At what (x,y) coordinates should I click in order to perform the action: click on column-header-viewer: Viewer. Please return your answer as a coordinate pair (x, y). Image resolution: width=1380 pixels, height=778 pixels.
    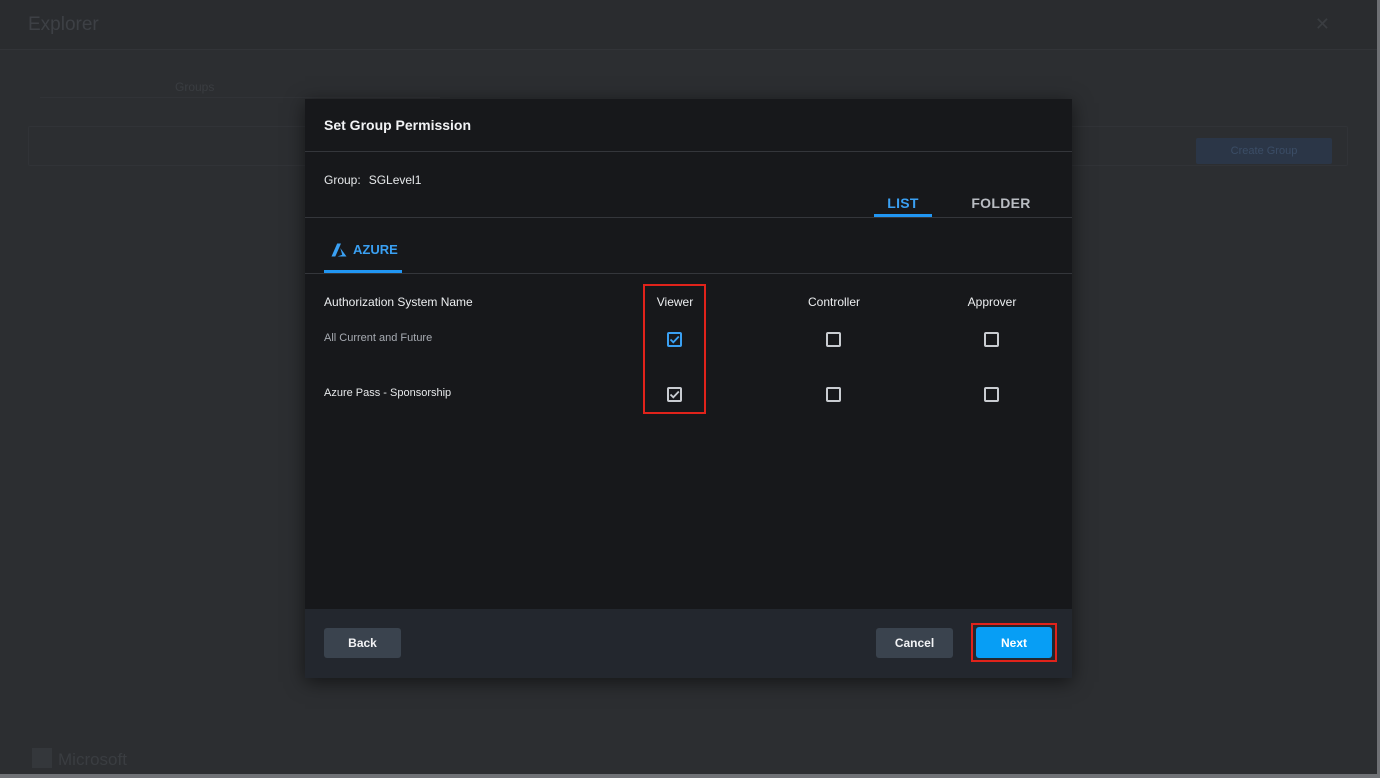
    Looking at the image, I should click on (675, 302).